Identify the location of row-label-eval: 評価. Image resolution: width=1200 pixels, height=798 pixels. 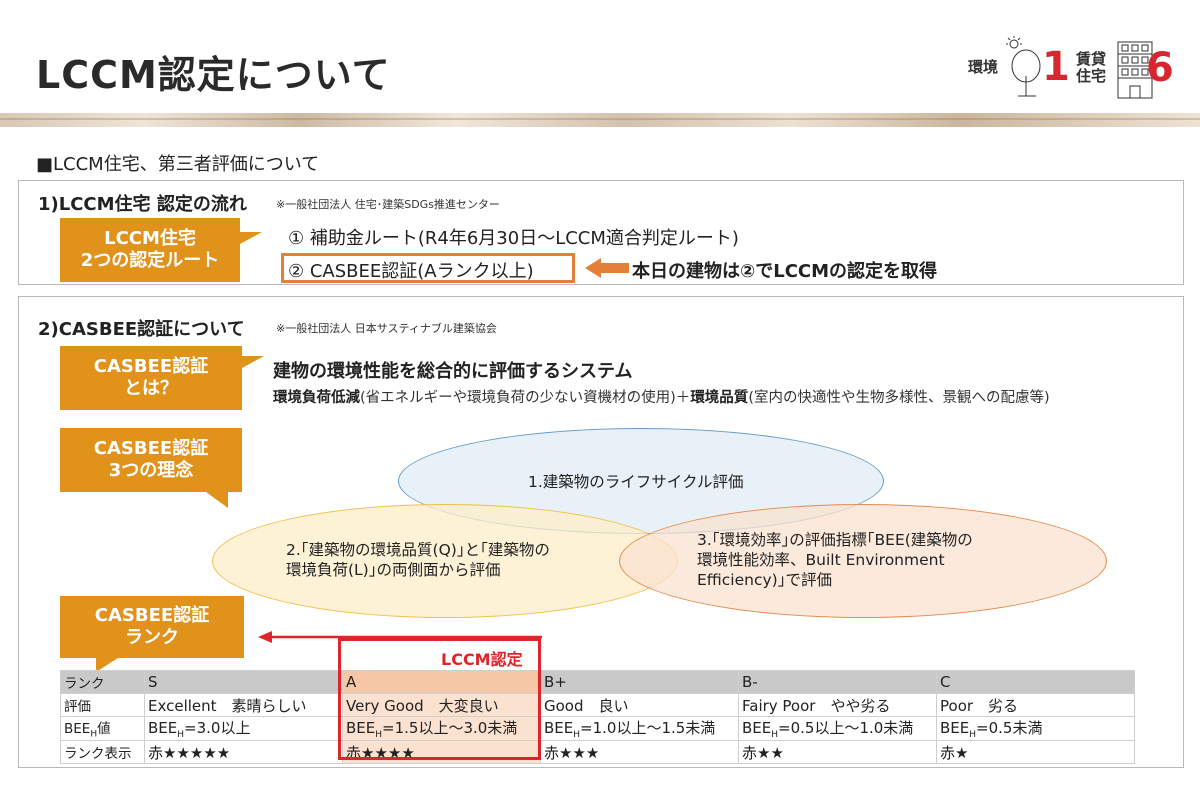
(102, 705).